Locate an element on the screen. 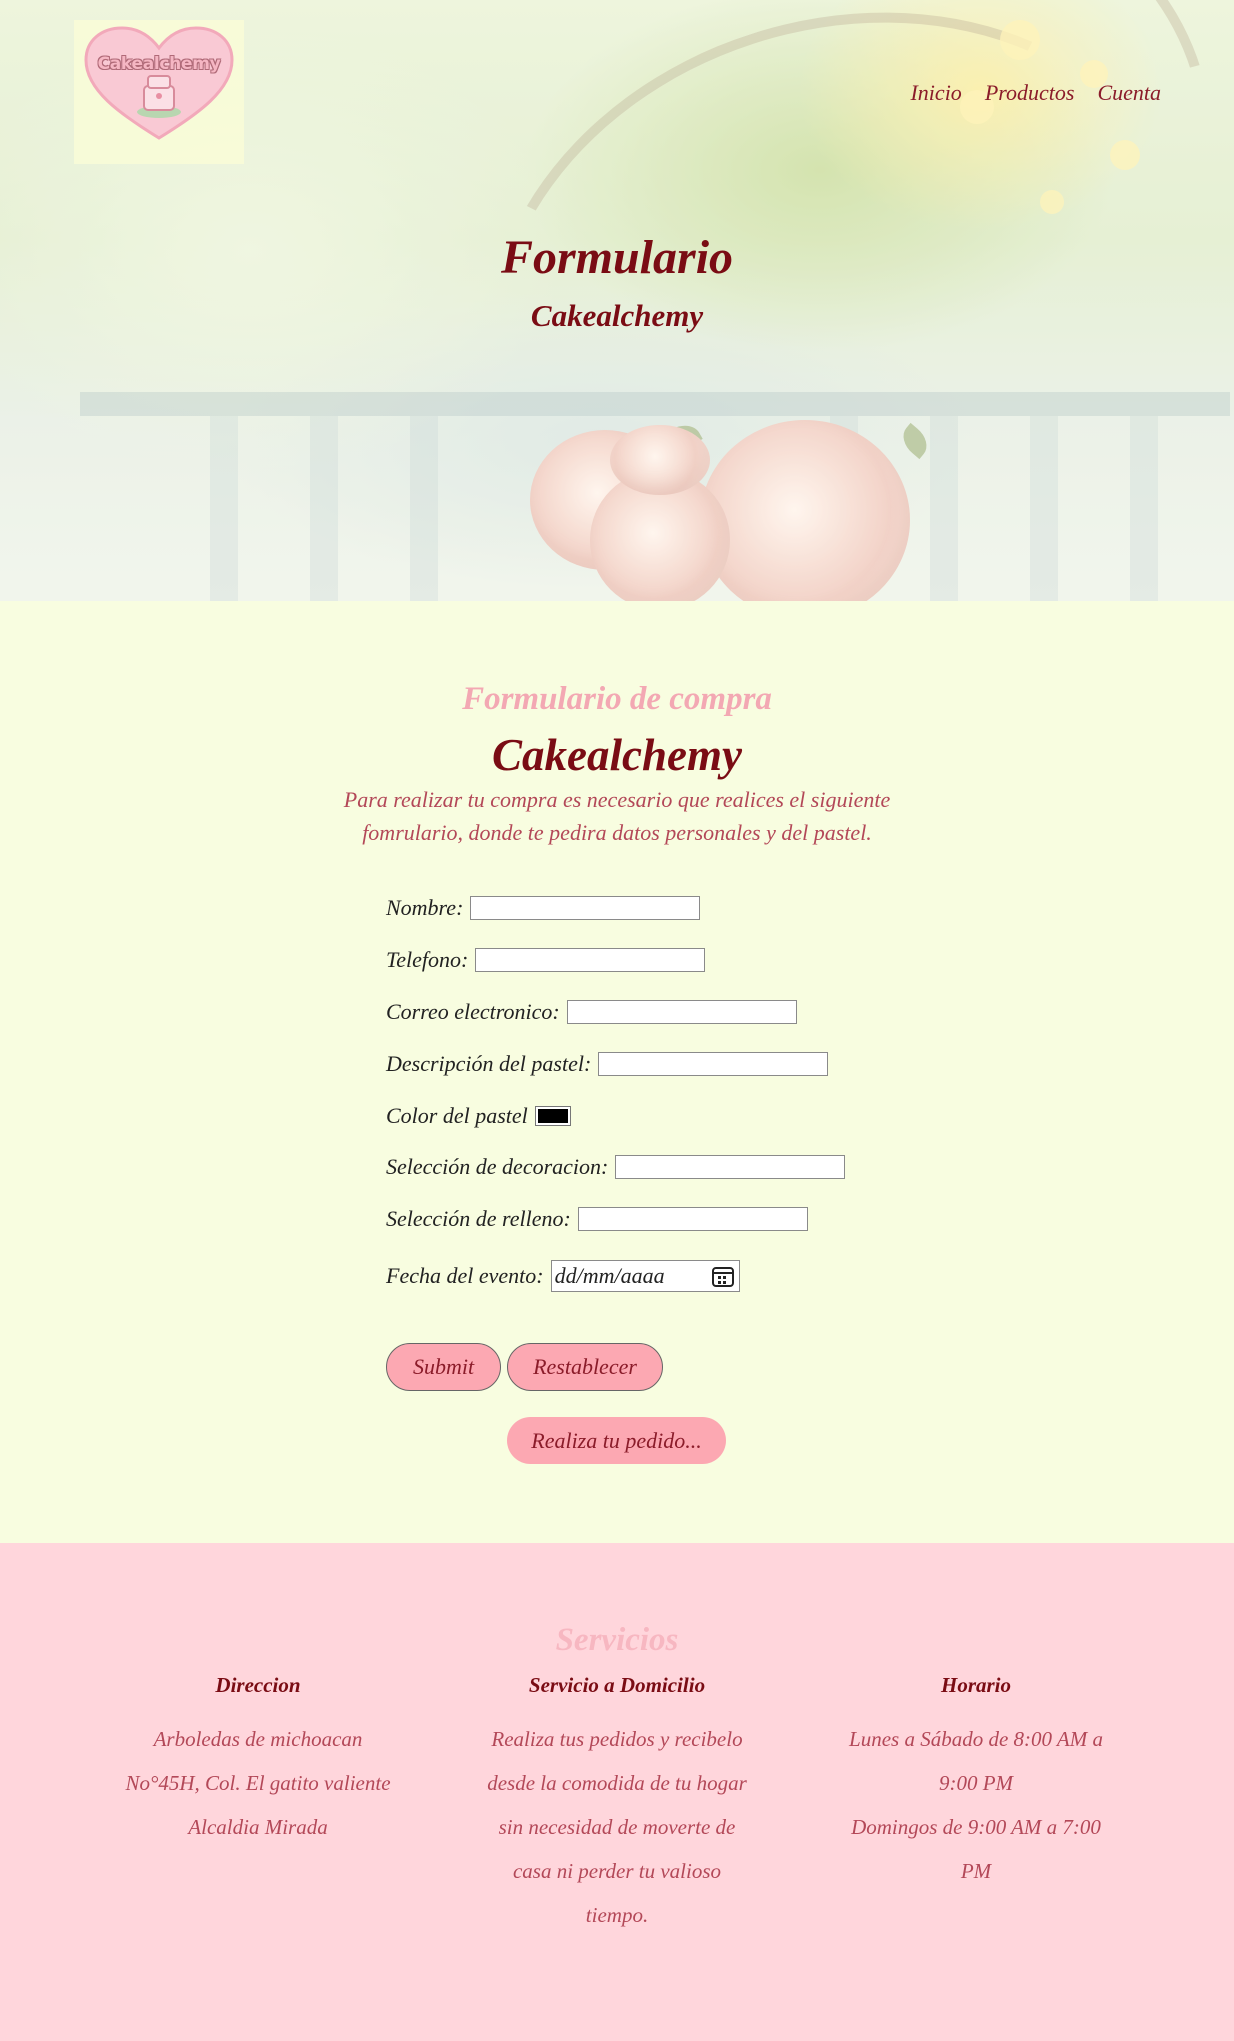 Image resolution: width=1234 pixels, height=2041 pixels. field-telefono: Telefono: is located at coordinates (546, 960).